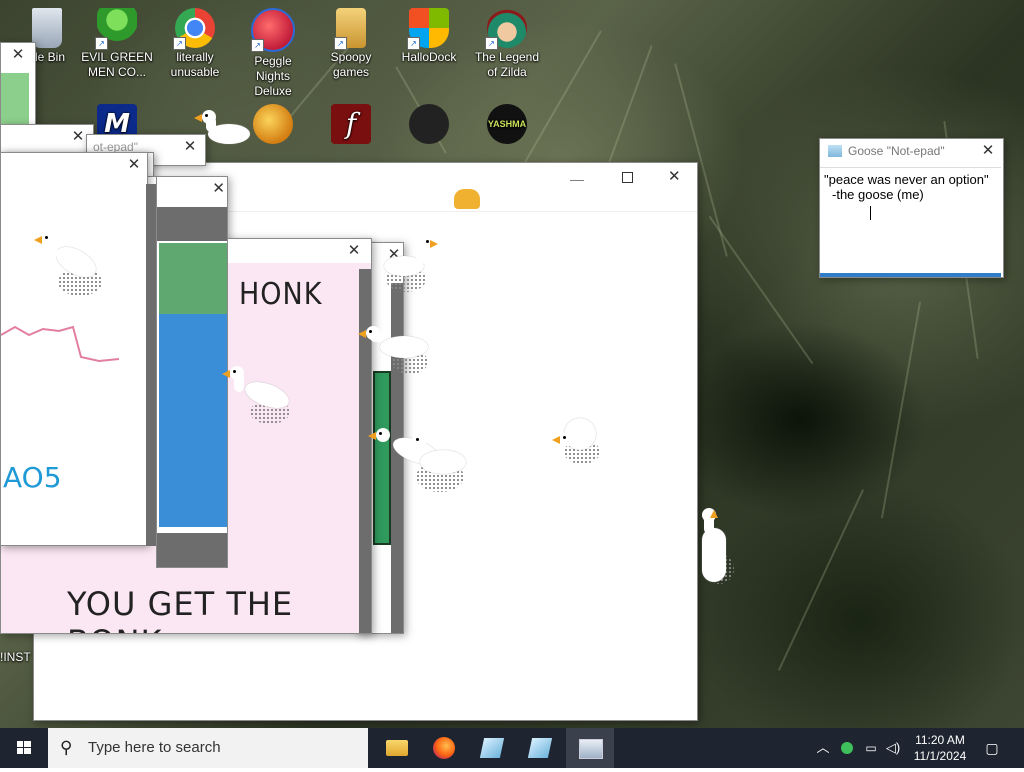  Describe the element at coordinates (15, 657) in the screenshot. I see `desktop-icon-label: !INST` at that location.